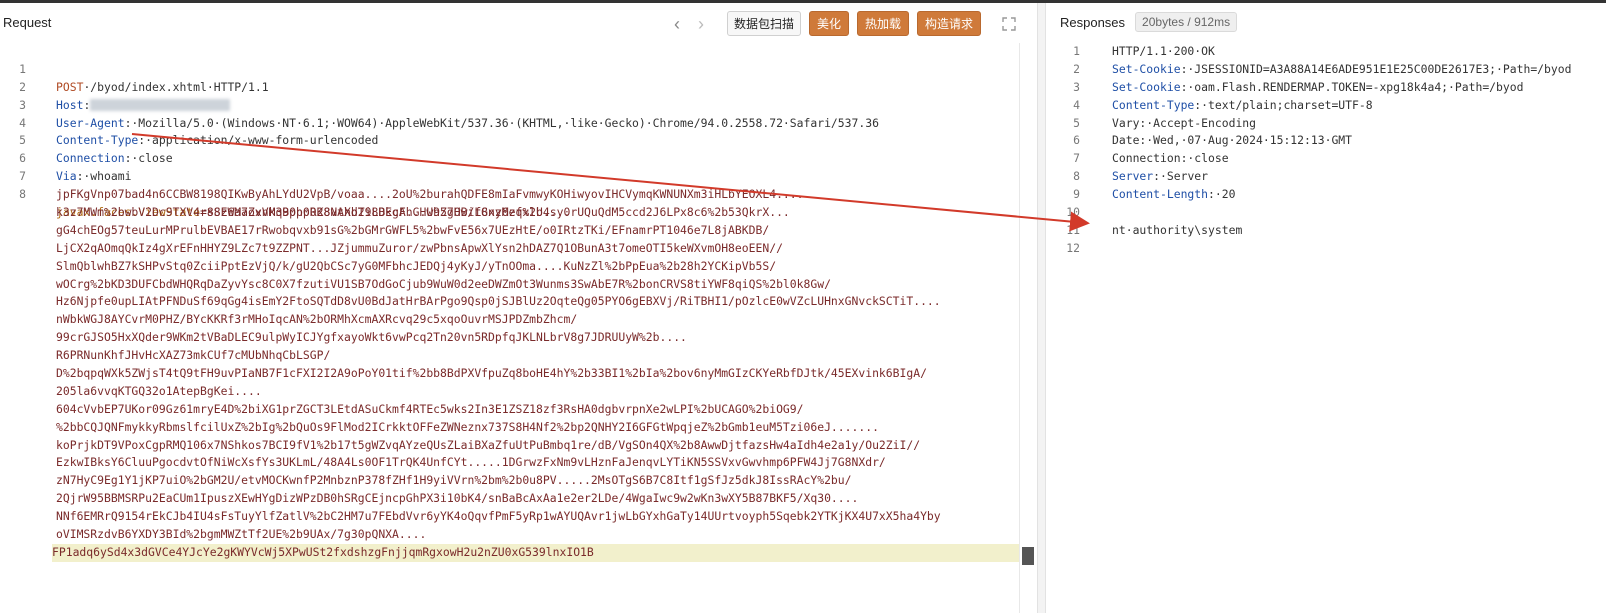  Describe the element at coordinates (1076, 122) in the screenshot. I see `line-number: 5` at that location.